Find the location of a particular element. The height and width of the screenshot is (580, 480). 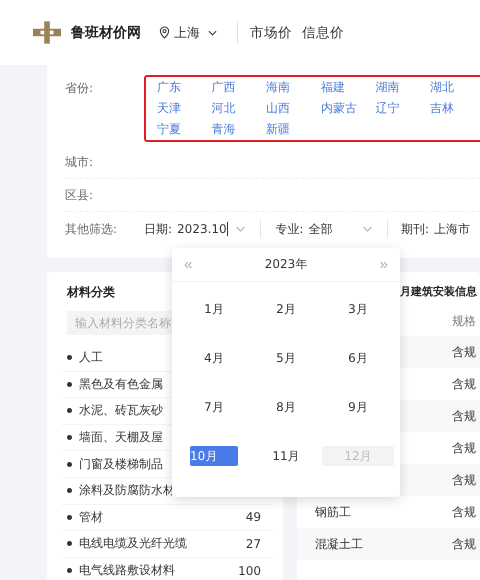

filter-label: 区县: is located at coordinates (79, 195).